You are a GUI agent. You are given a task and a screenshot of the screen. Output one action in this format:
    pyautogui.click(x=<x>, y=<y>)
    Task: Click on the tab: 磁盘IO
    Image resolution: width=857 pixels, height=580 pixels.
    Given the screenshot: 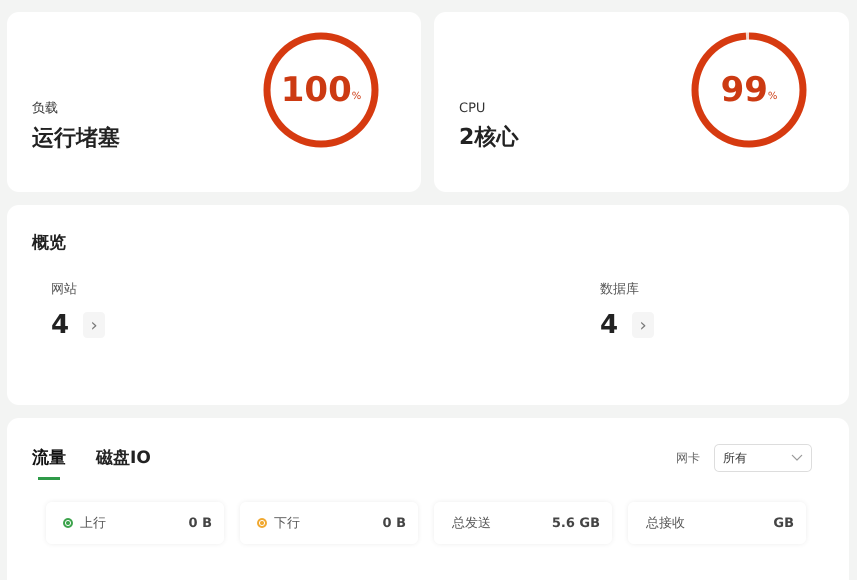 What is the action you would take?
    pyautogui.click(x=123, y=462)
    